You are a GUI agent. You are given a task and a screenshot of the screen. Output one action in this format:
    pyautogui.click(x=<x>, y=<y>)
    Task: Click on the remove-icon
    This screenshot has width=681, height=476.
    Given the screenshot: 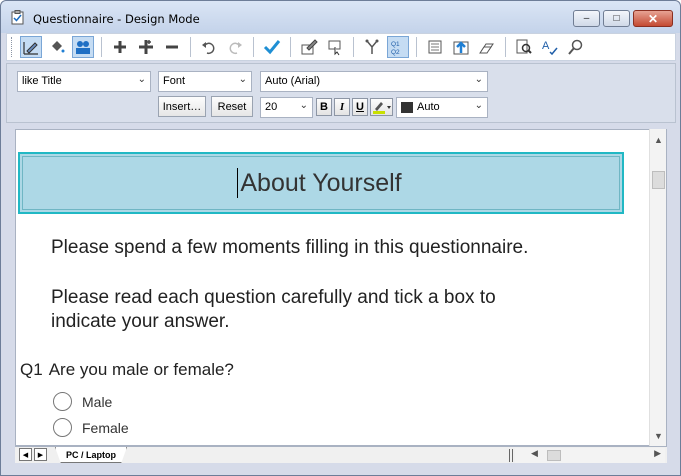 What is the action you would take?
    pyautogui.click(x=172, y=47)
    